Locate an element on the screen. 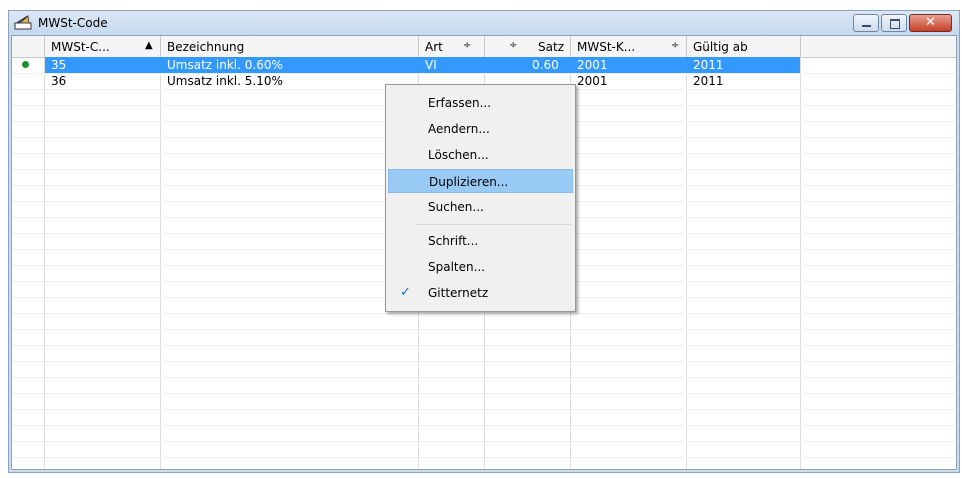  menu-separator is located at coordinates (493, 224).